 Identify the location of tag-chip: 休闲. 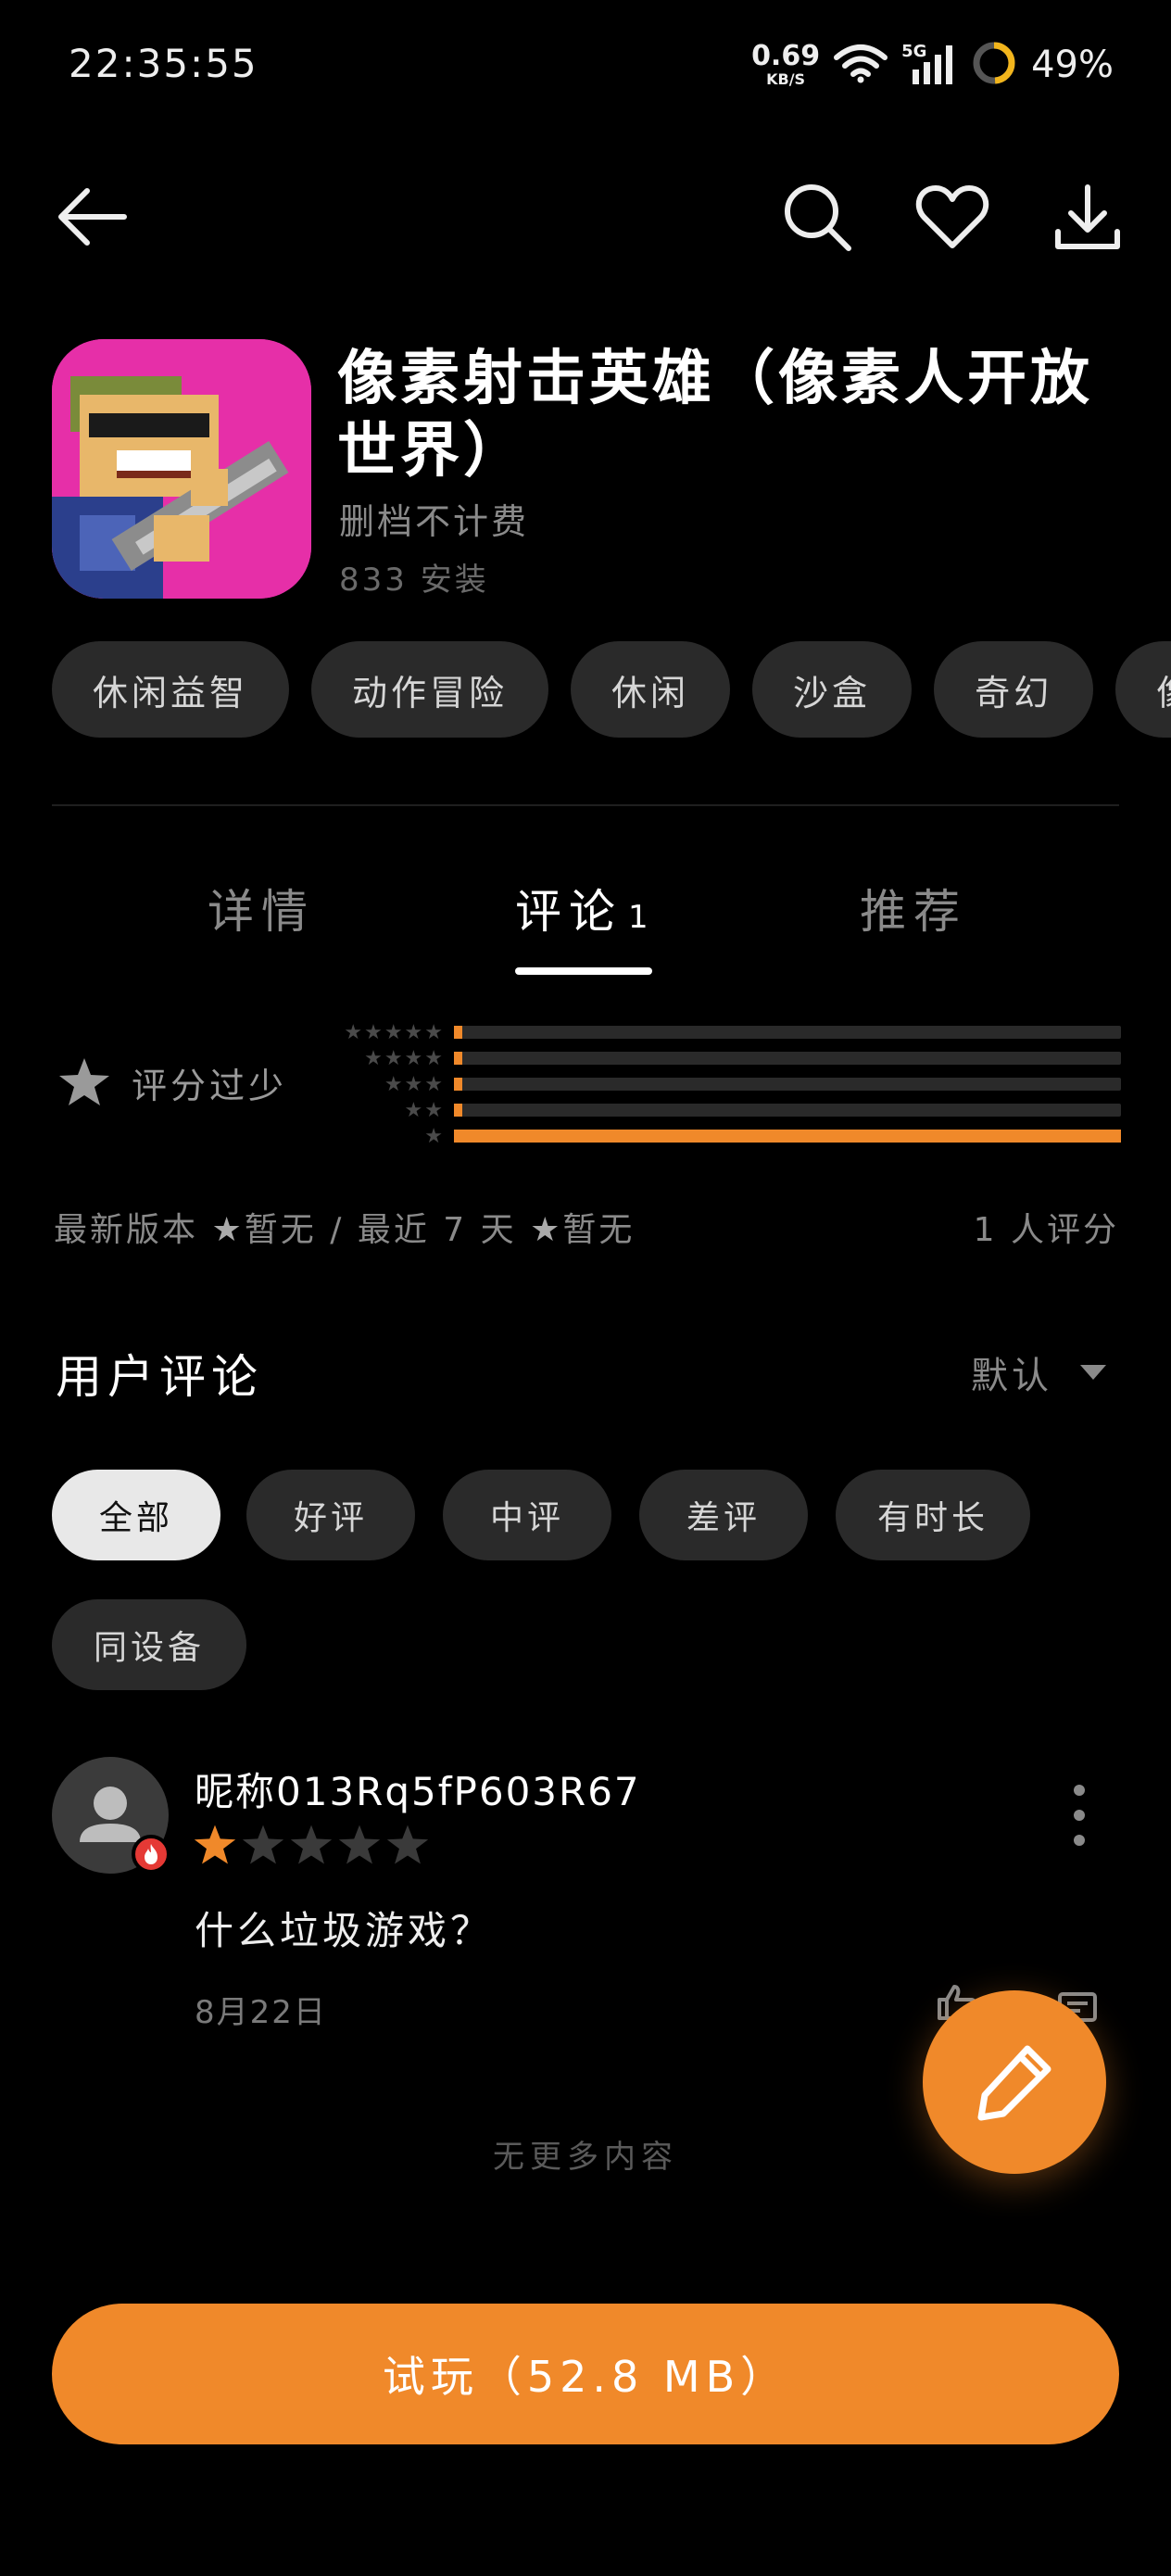
(651, 689).